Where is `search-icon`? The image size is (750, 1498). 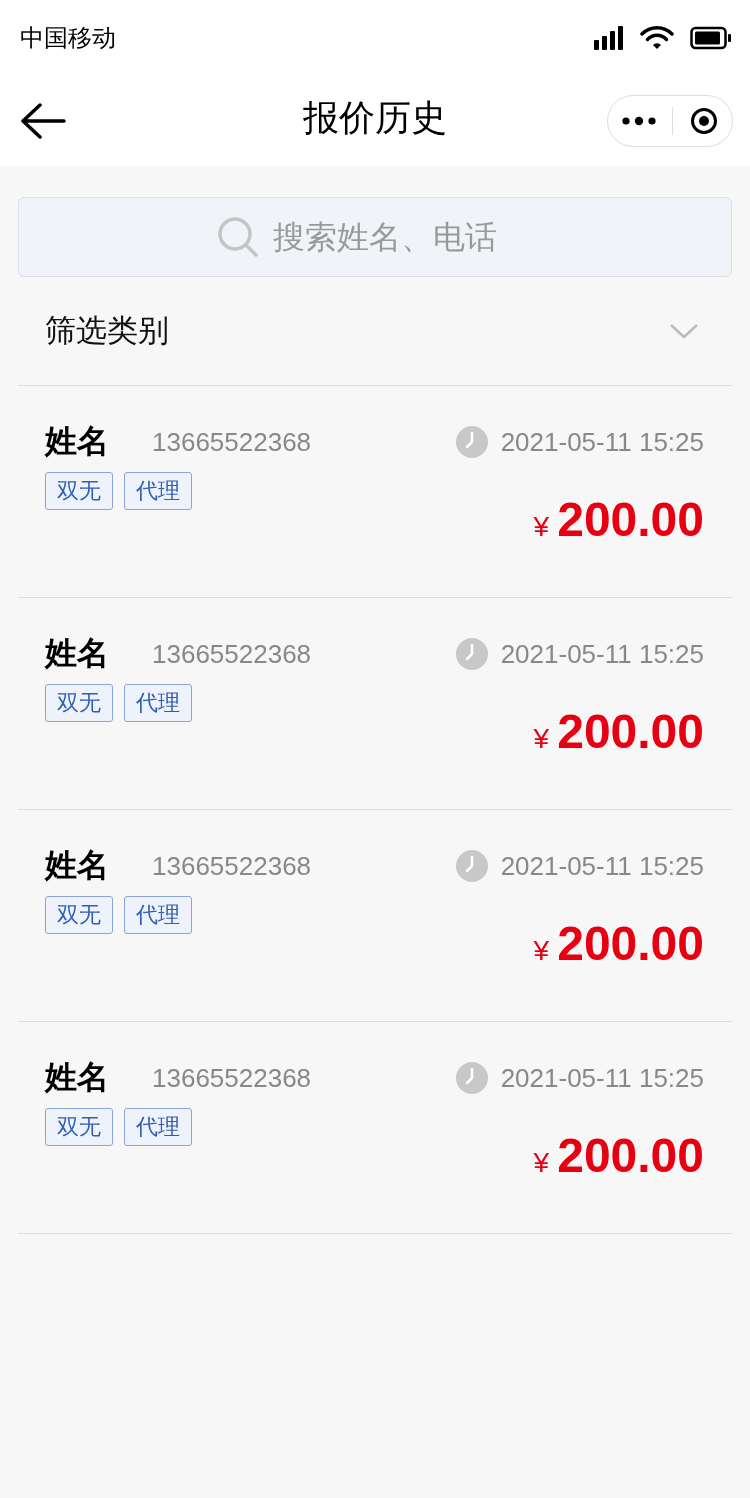 search-icon is located at coordinates (238, 237).